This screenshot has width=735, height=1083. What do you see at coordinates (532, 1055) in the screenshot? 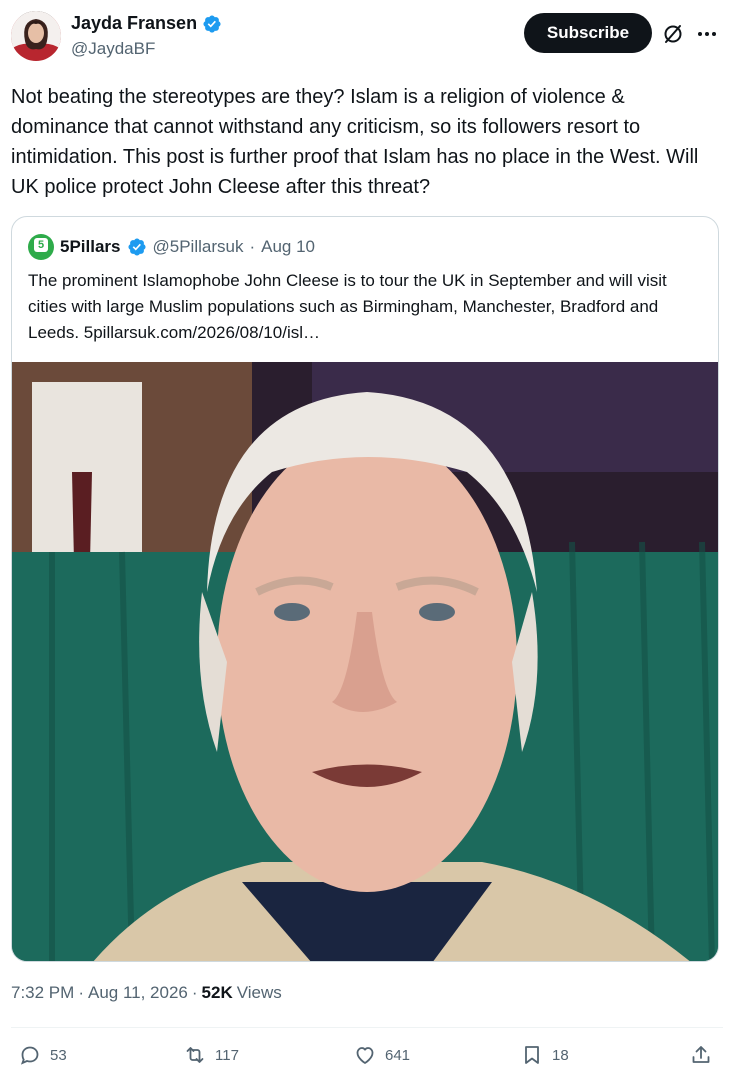
I see `bookmark-icon` at bounding box center [532, 1055].